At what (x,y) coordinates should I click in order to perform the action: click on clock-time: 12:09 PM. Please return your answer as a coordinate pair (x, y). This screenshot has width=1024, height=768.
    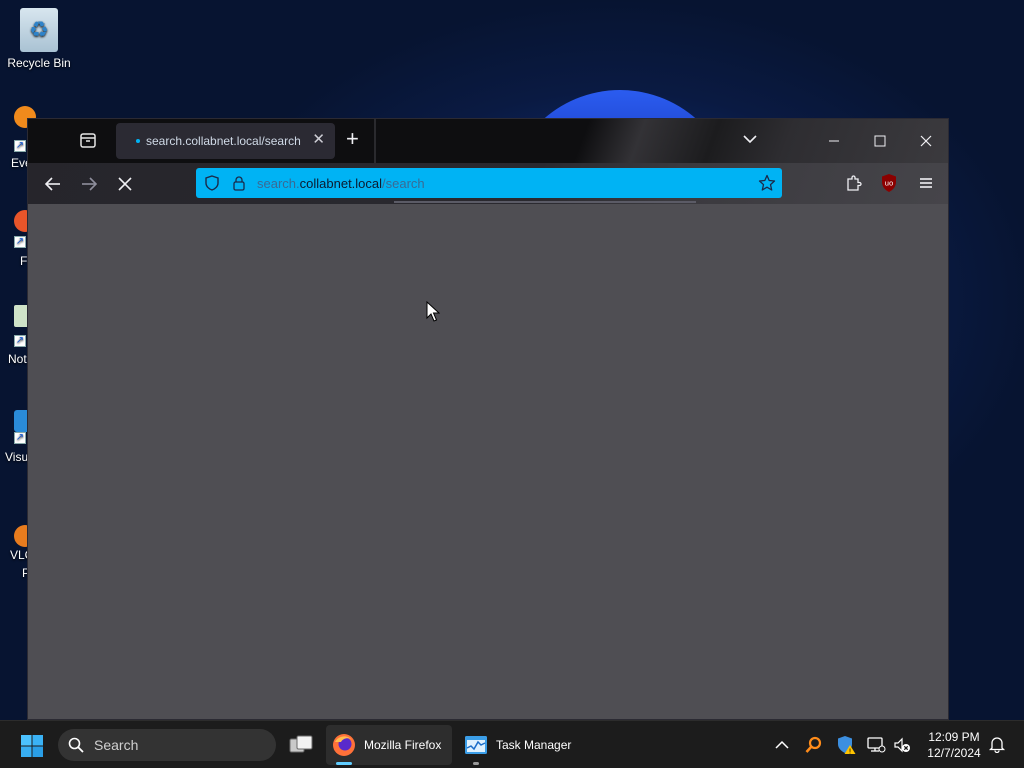
    Looking at the image, I should click on (954, 737).